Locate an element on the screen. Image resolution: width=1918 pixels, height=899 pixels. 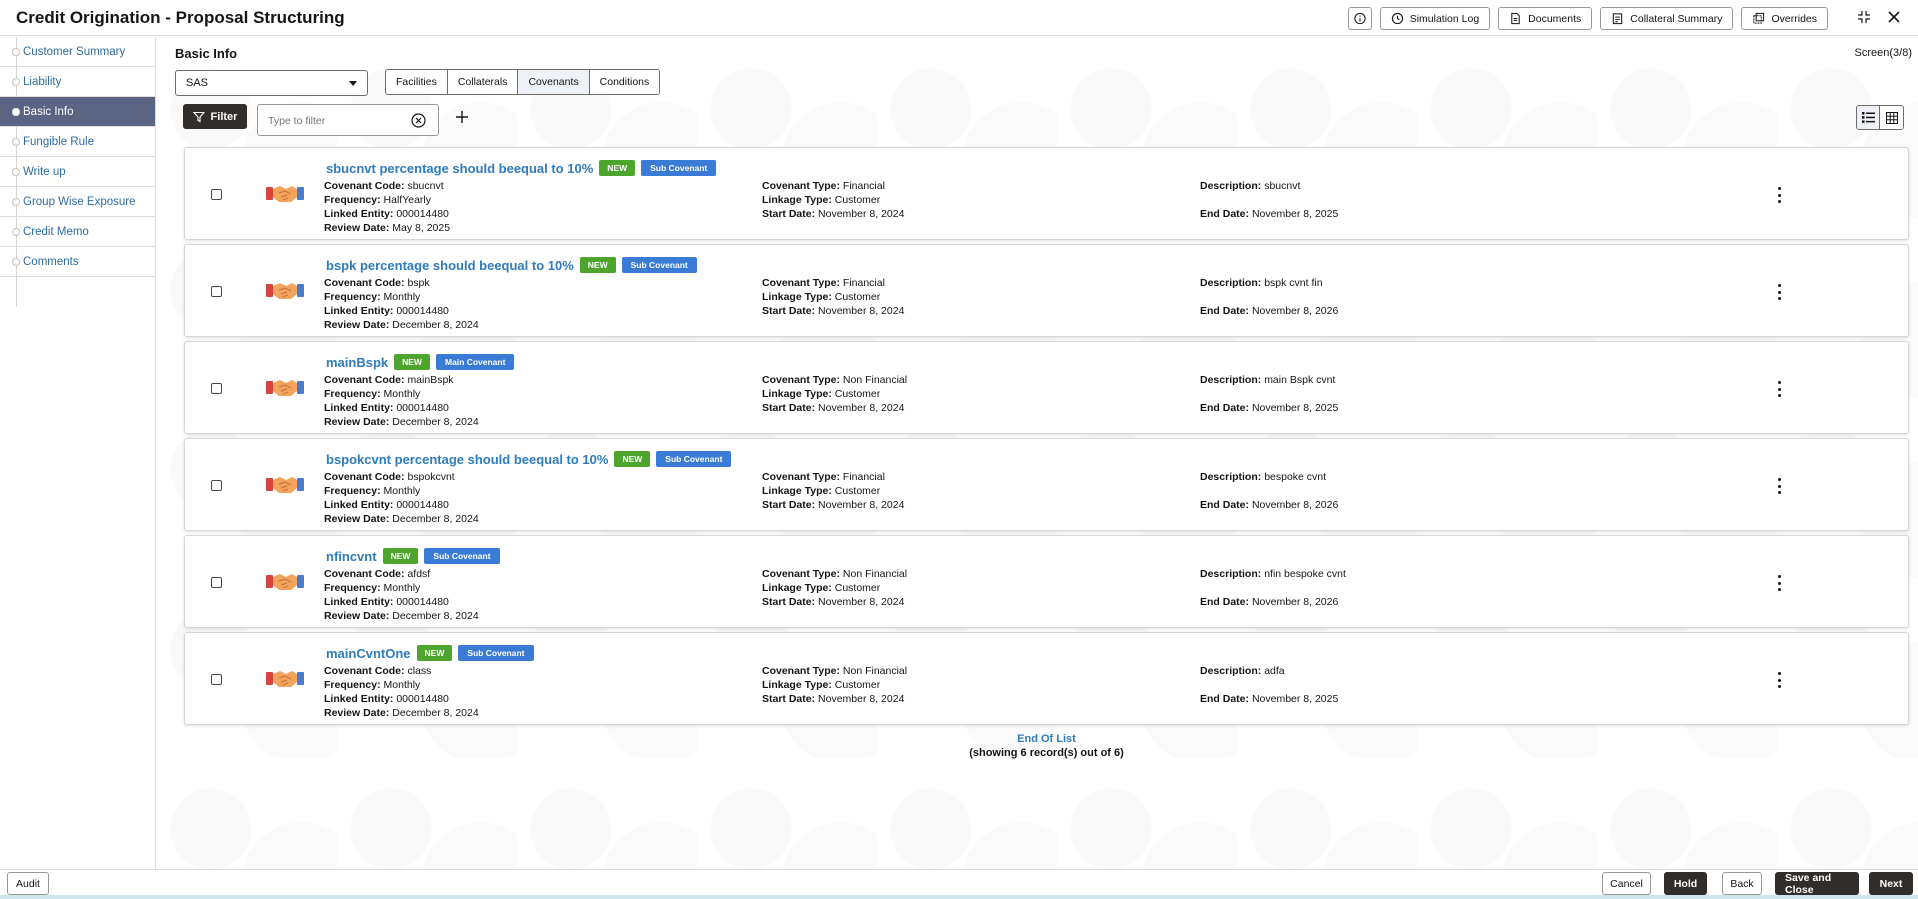
sidebar-item-comments: Comments is located at coordinates (77, 262).